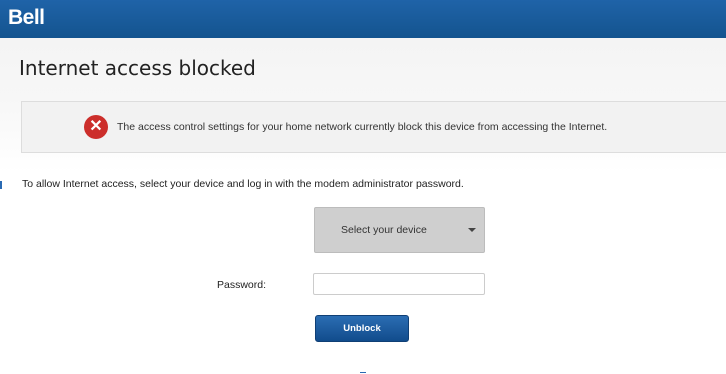  I want to click on bell-logo: Bell, so click(26, 17).